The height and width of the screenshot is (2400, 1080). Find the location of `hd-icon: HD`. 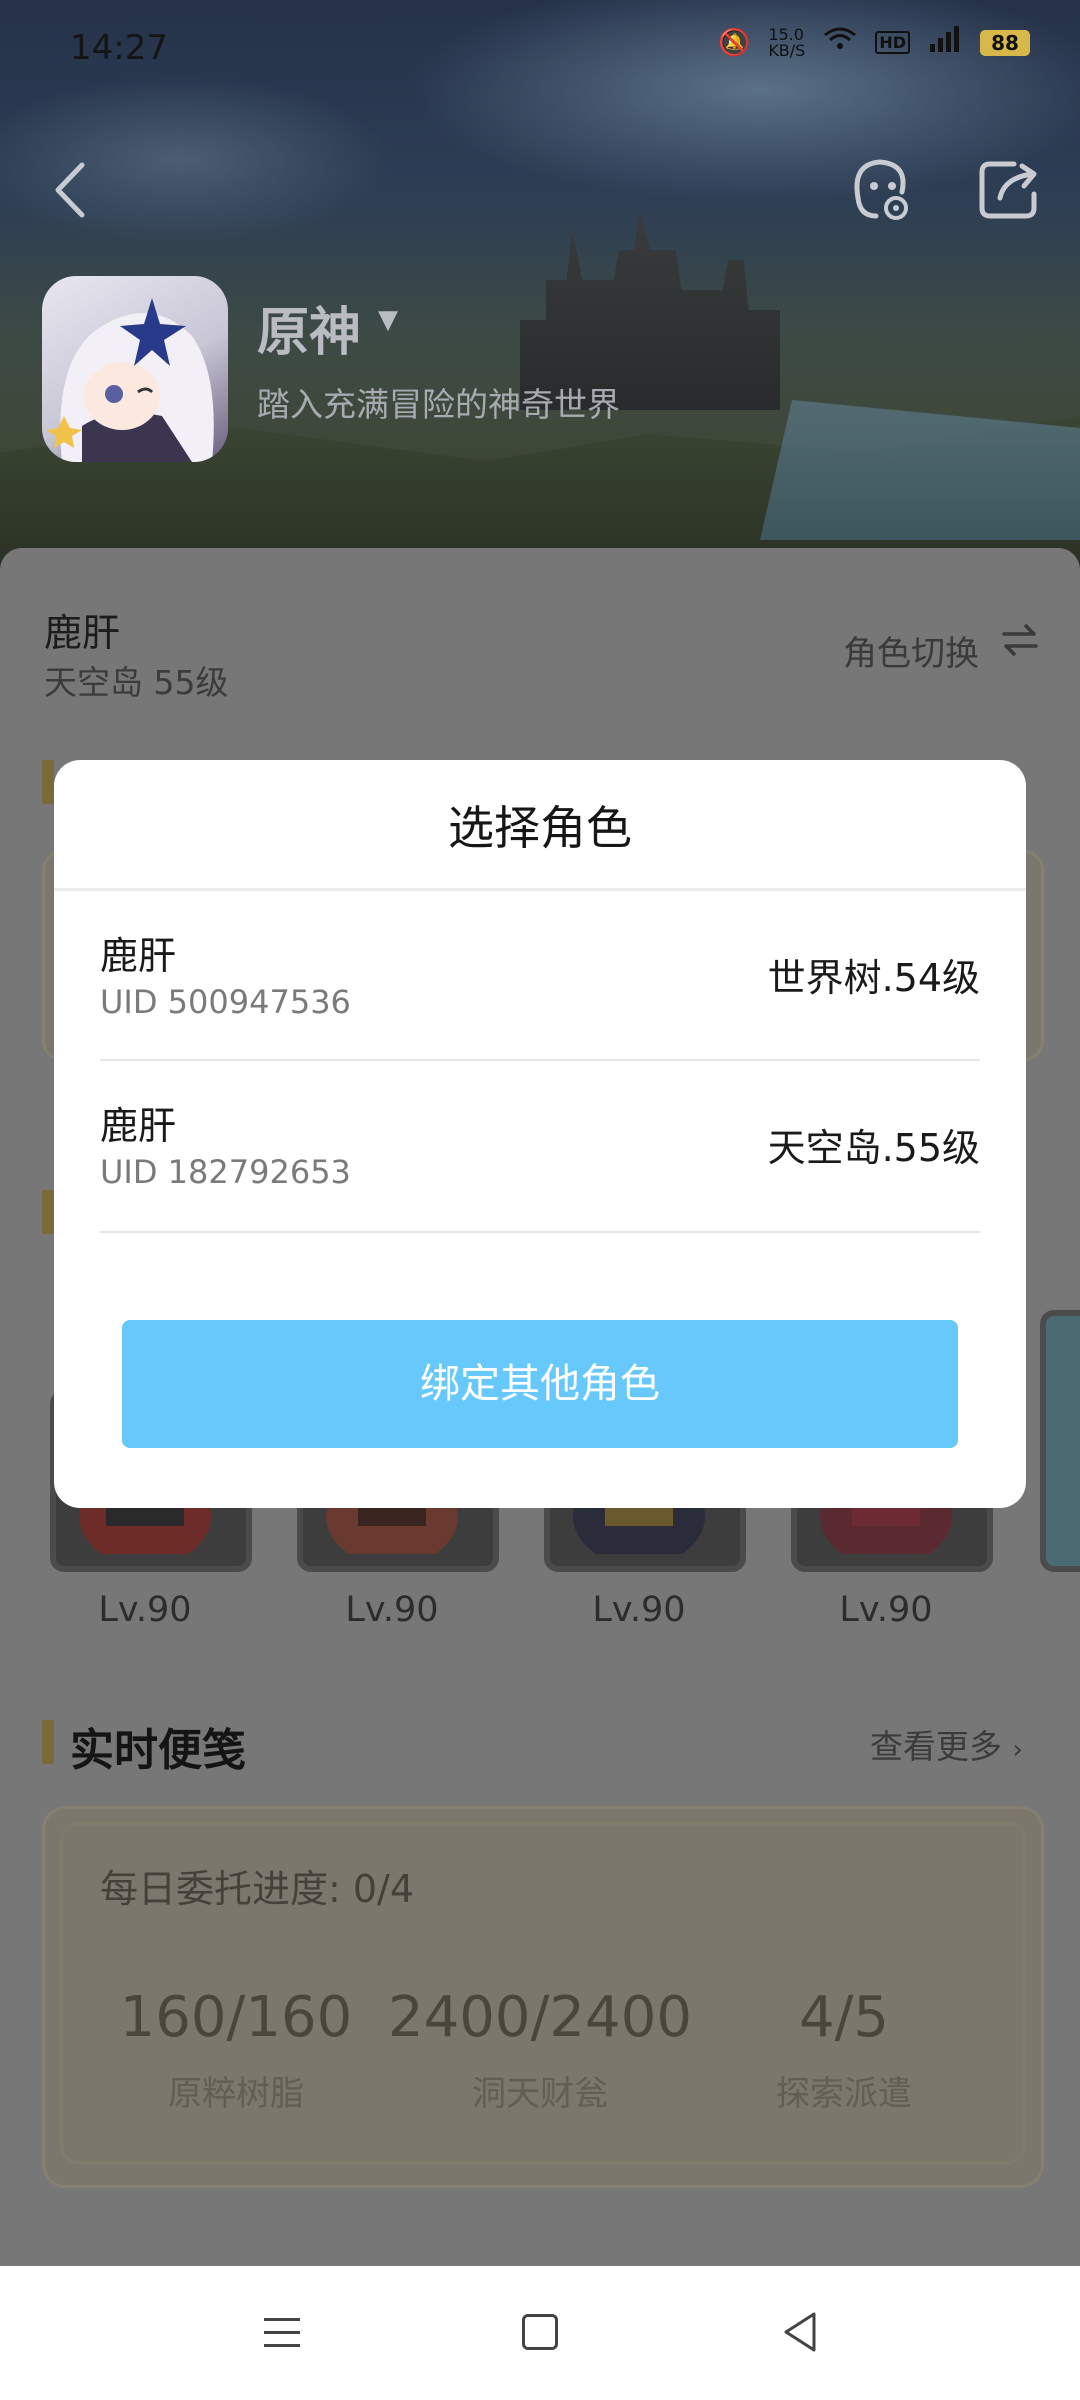

hd-icon: HD is located at coordinates (892, 42).